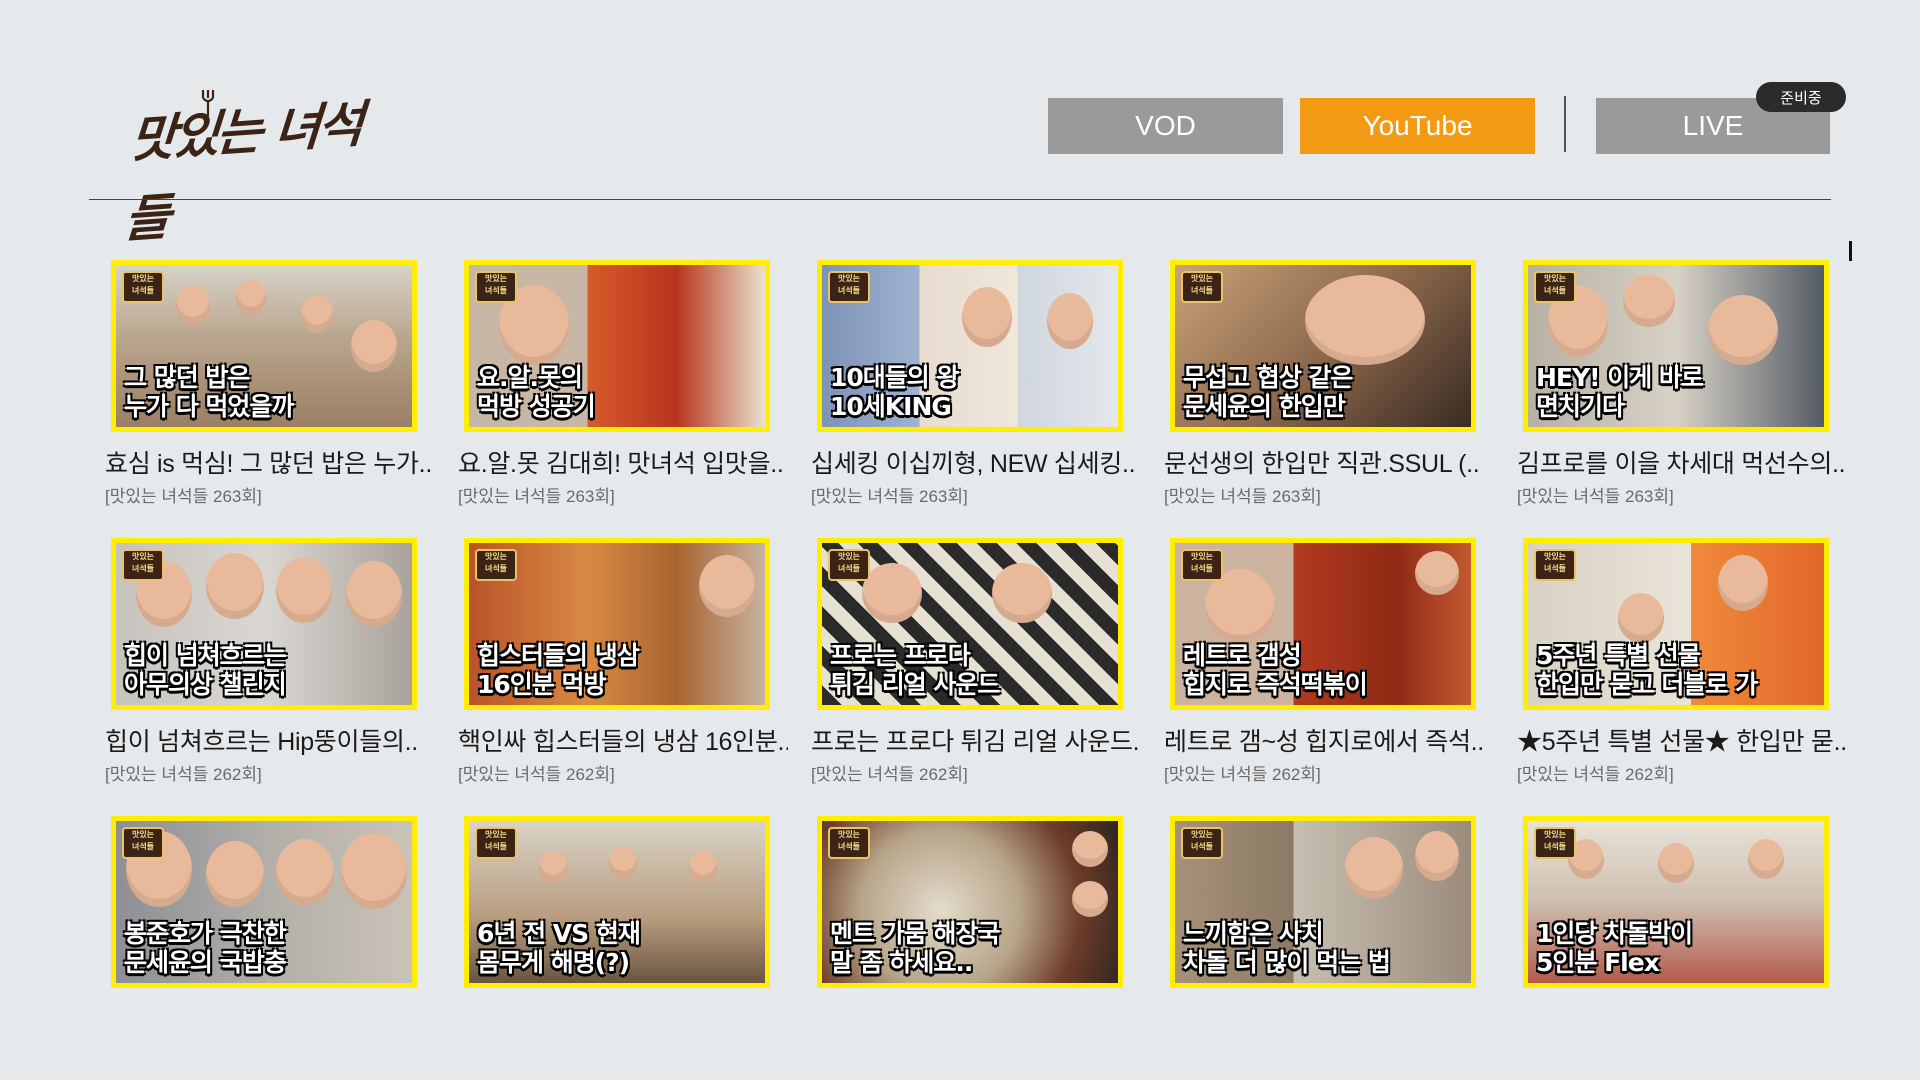 The image size is (1920, 1080). What do you see at coordinates (895, 392) in the screenshot?
I see `thumbnail-caption: 10대들의 왕 10세KING` at bounding box center [895, 392].